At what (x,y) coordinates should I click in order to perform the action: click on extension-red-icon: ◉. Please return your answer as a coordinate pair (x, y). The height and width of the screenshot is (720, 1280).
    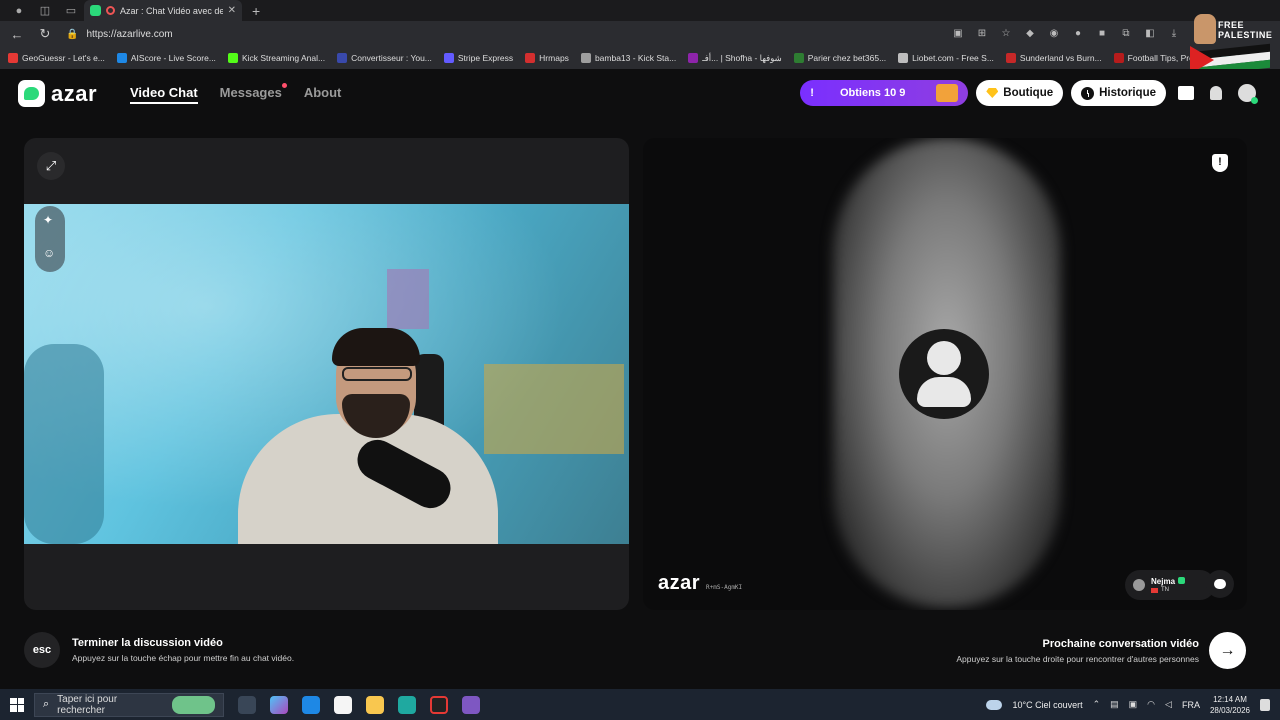
    Looking at the image, I should click on (1054, 34).